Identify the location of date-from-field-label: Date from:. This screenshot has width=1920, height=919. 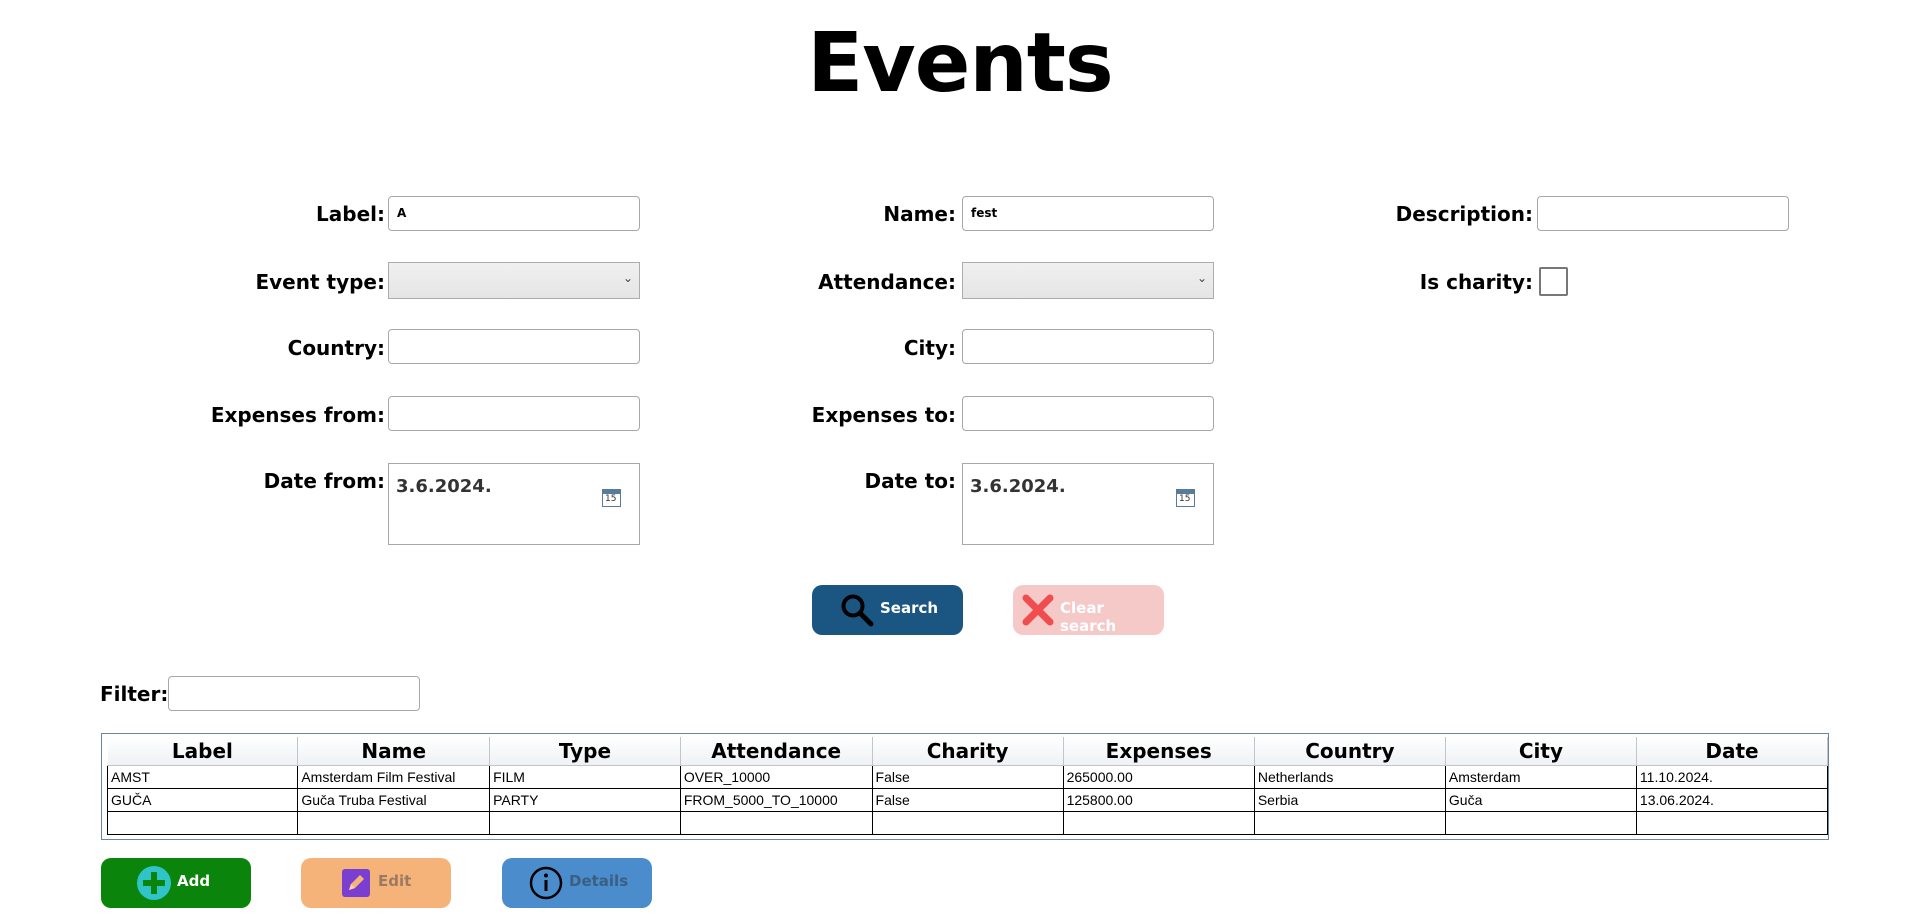
(324, 481).